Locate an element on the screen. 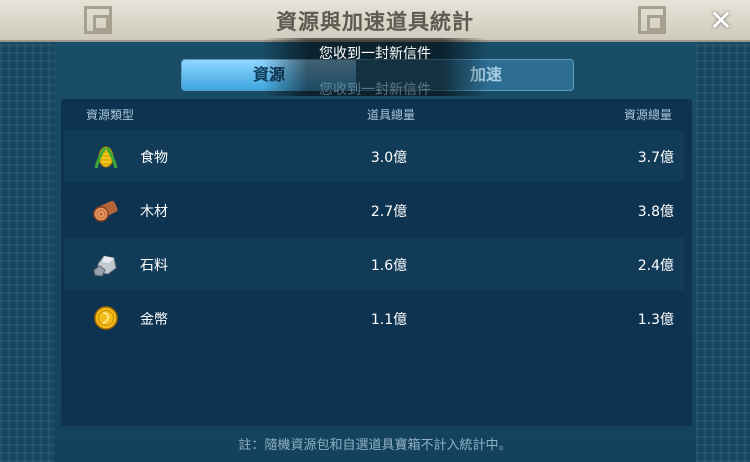  title-ornament-right is located at coordinates (652, 20).